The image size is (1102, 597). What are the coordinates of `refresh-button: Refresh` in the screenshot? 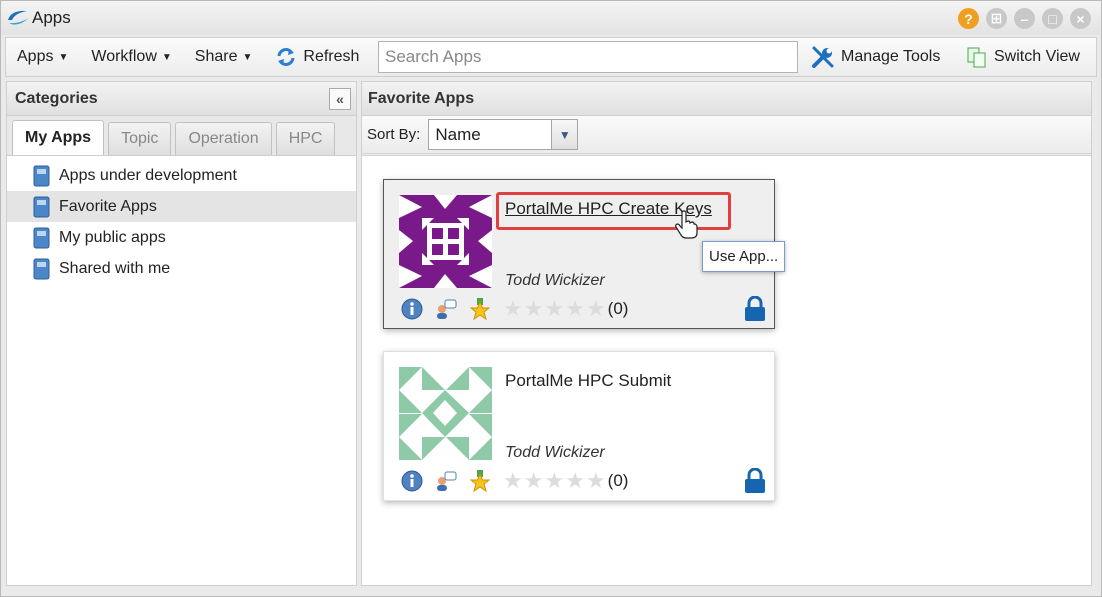 It's located at (317, 57).